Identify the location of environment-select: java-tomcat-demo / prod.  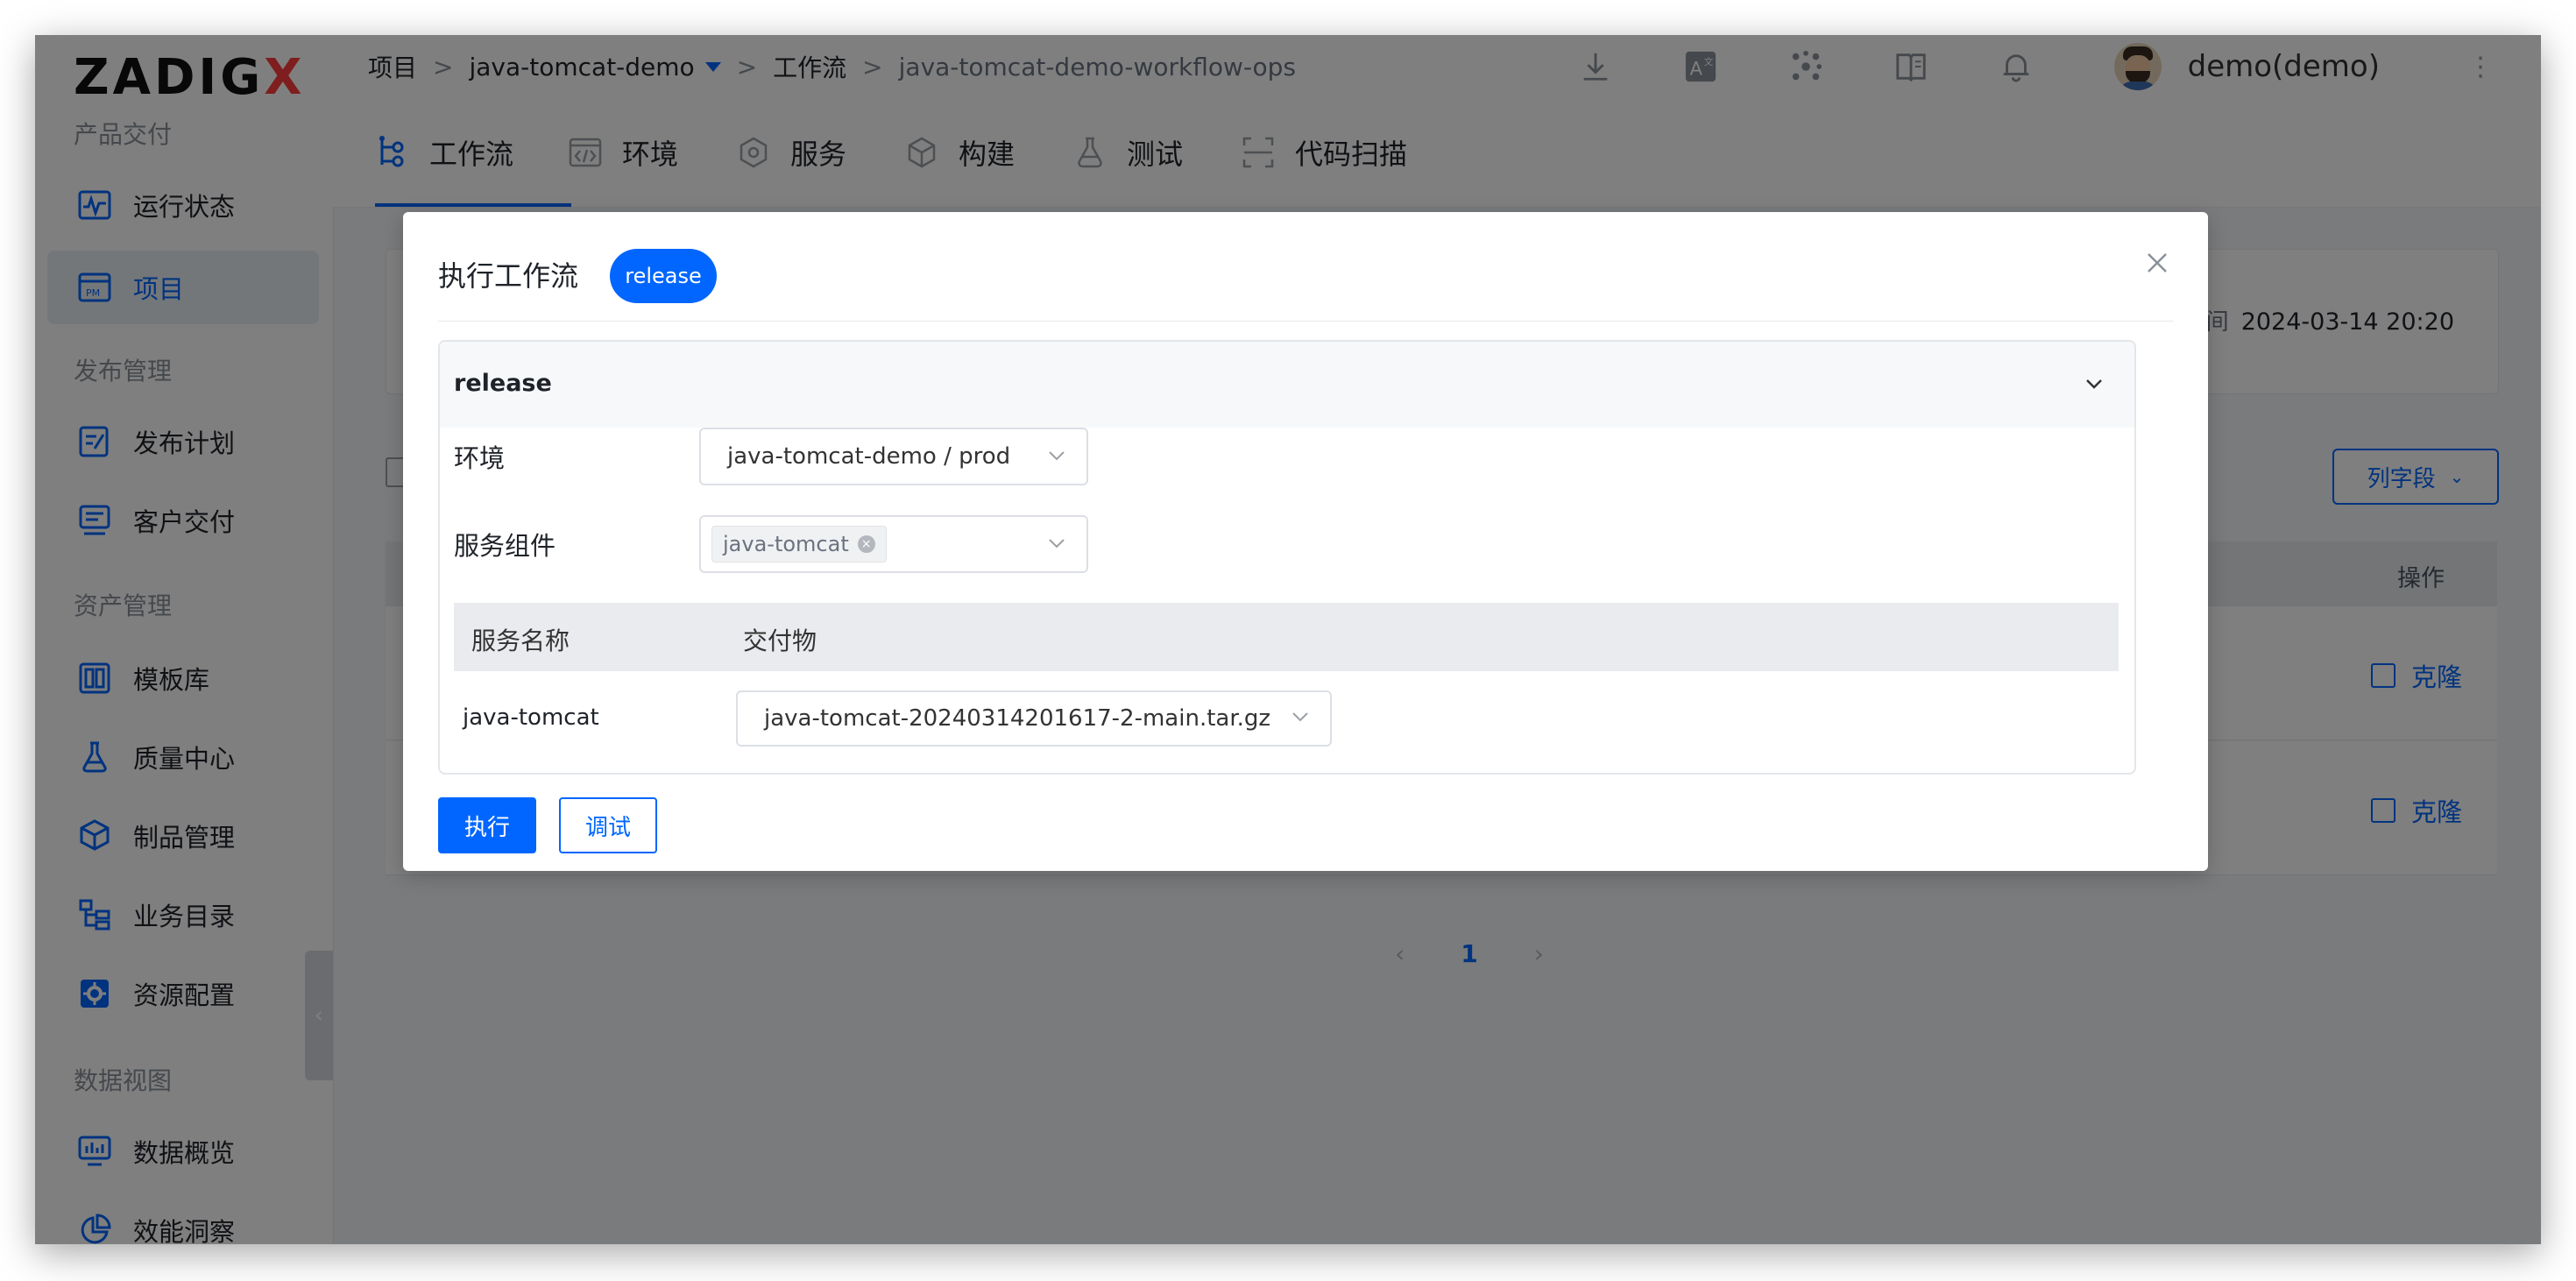
(893, 456).